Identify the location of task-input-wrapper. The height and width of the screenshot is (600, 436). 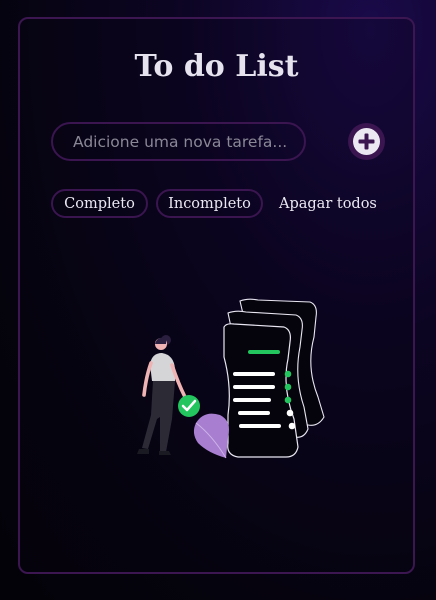
(178, 141).